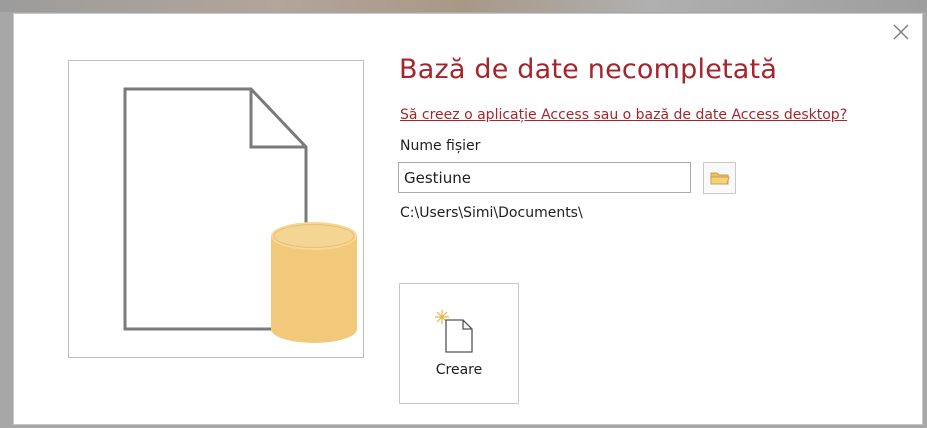 The image size is (927, 428). Describe the element at coordinates (440, 146) in the screenshot. I see `filename-label: Nume fișier` at that location.